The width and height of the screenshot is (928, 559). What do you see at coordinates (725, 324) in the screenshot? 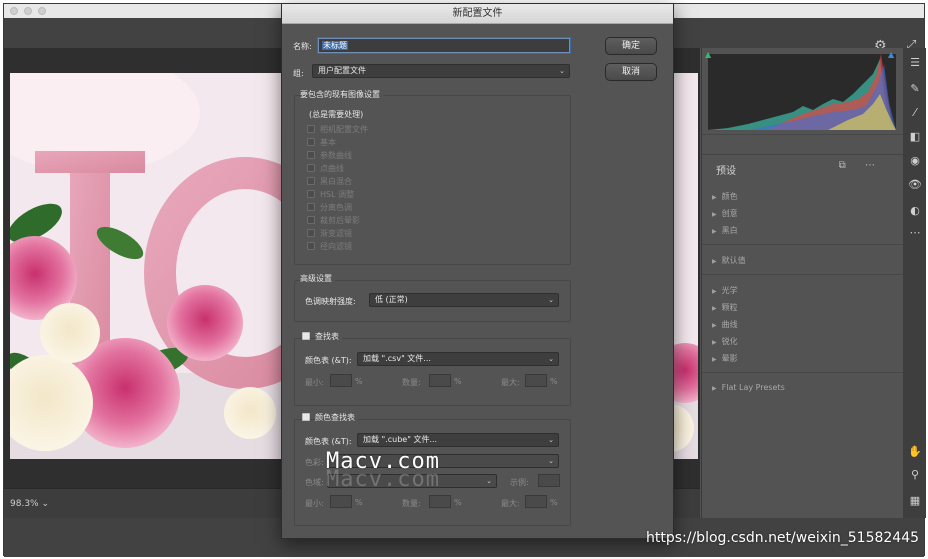
I see `preset-group-curves: ▶ 曲线` at bounding box center [725, 324].